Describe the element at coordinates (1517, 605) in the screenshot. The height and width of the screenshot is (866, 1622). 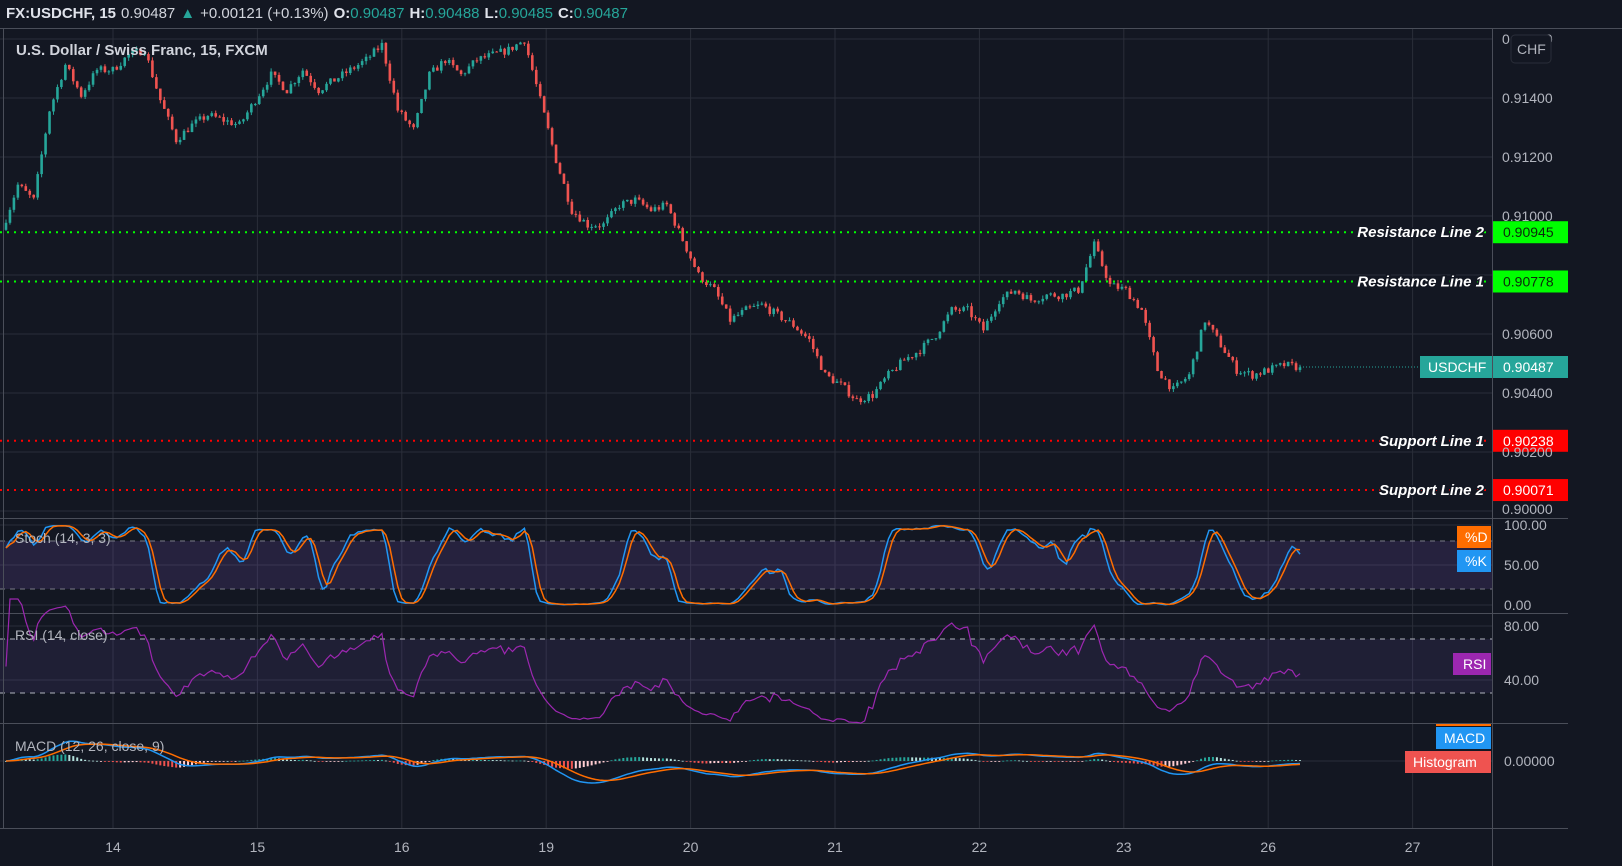
I see `stoch-tick: 0.00` at that location.